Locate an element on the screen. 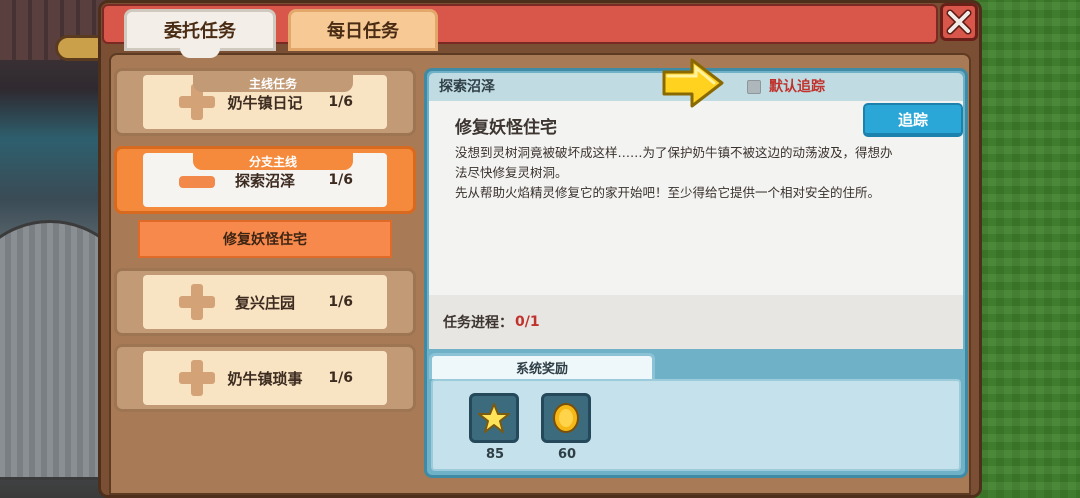  pointer-arrow-icon is located at coordinates (693, 83).